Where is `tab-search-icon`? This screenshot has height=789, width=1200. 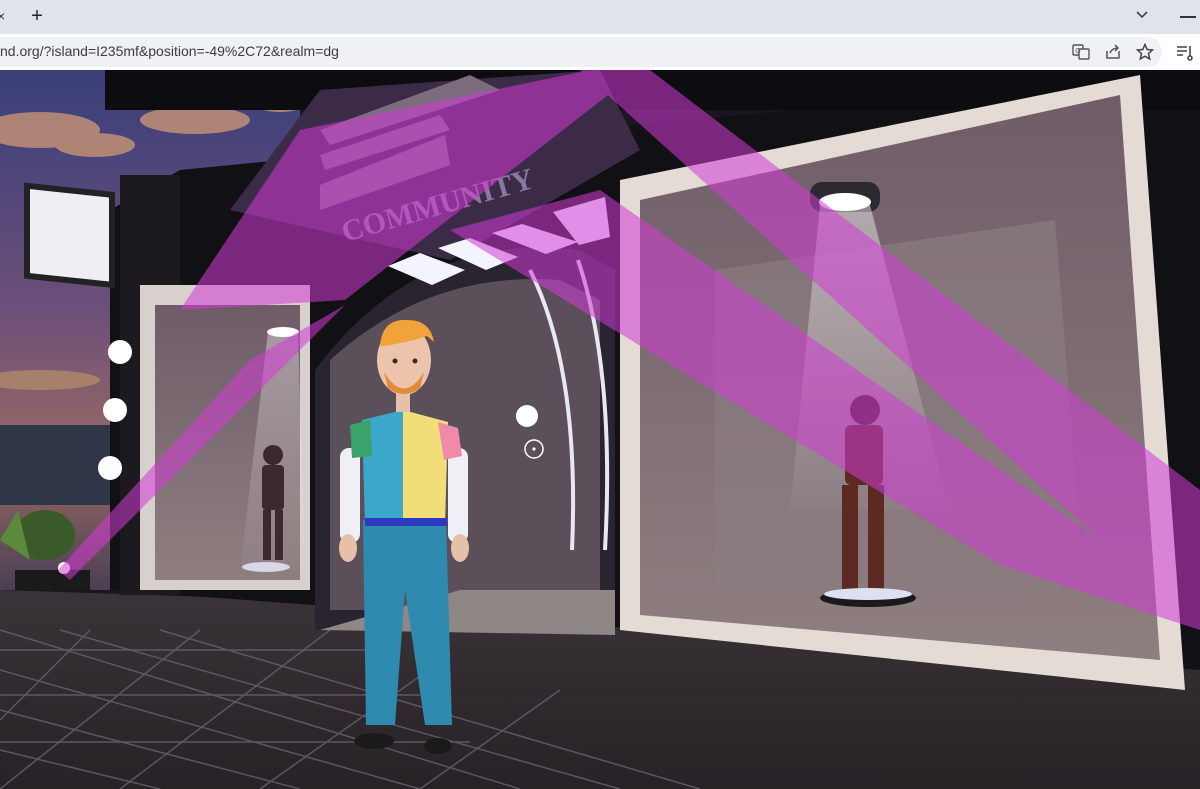
tab-search-icon is located at coordinates (1142, 15).